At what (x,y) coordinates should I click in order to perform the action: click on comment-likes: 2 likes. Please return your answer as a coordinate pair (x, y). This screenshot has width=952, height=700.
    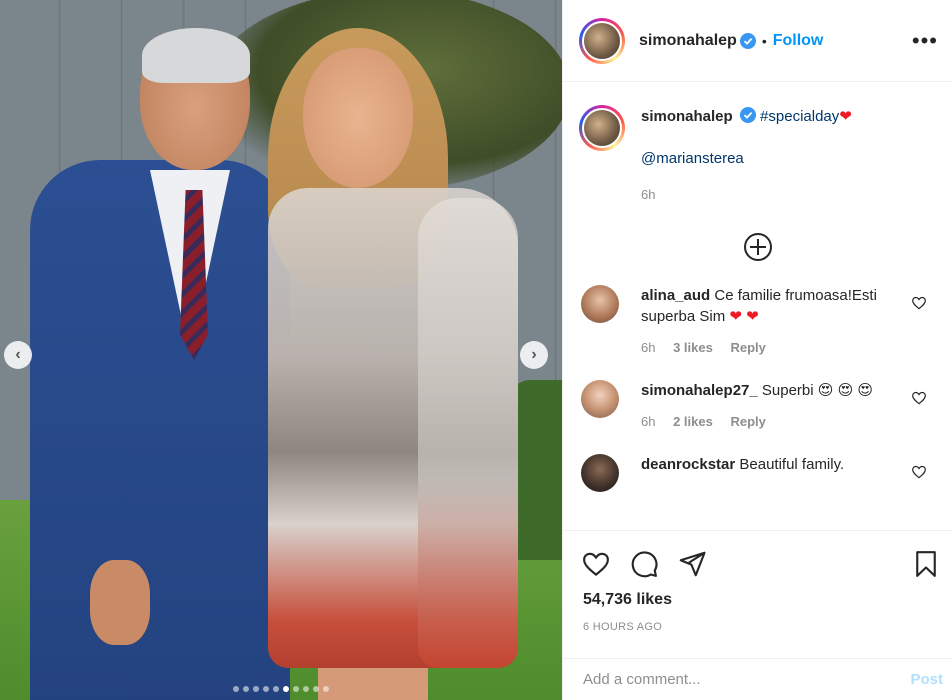
    Looking at the image, I should click on (693, 421).